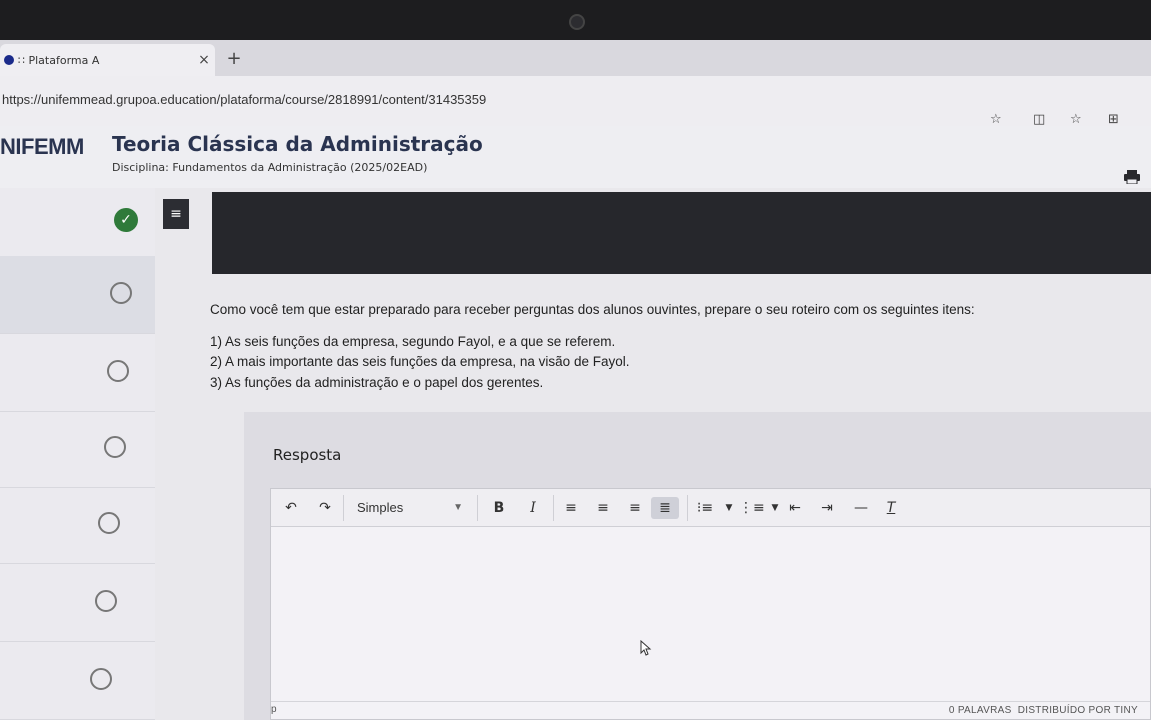 The width and height of the screenshot is (1151, 720). I want to click on horizontal-rule-icon: —, so click(861, 508).